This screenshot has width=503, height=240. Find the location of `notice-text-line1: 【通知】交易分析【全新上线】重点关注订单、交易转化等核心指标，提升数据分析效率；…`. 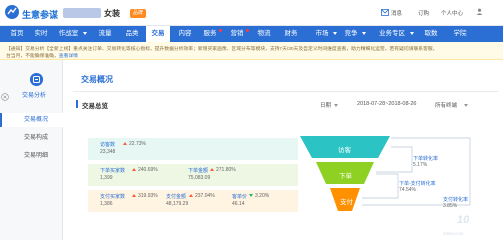

notice-text-line1: 【通知】交易分析【全新上线】重点关注订单、交易转化等核心指标，提升数据分析效率；… is located at coordinates (222, 49).